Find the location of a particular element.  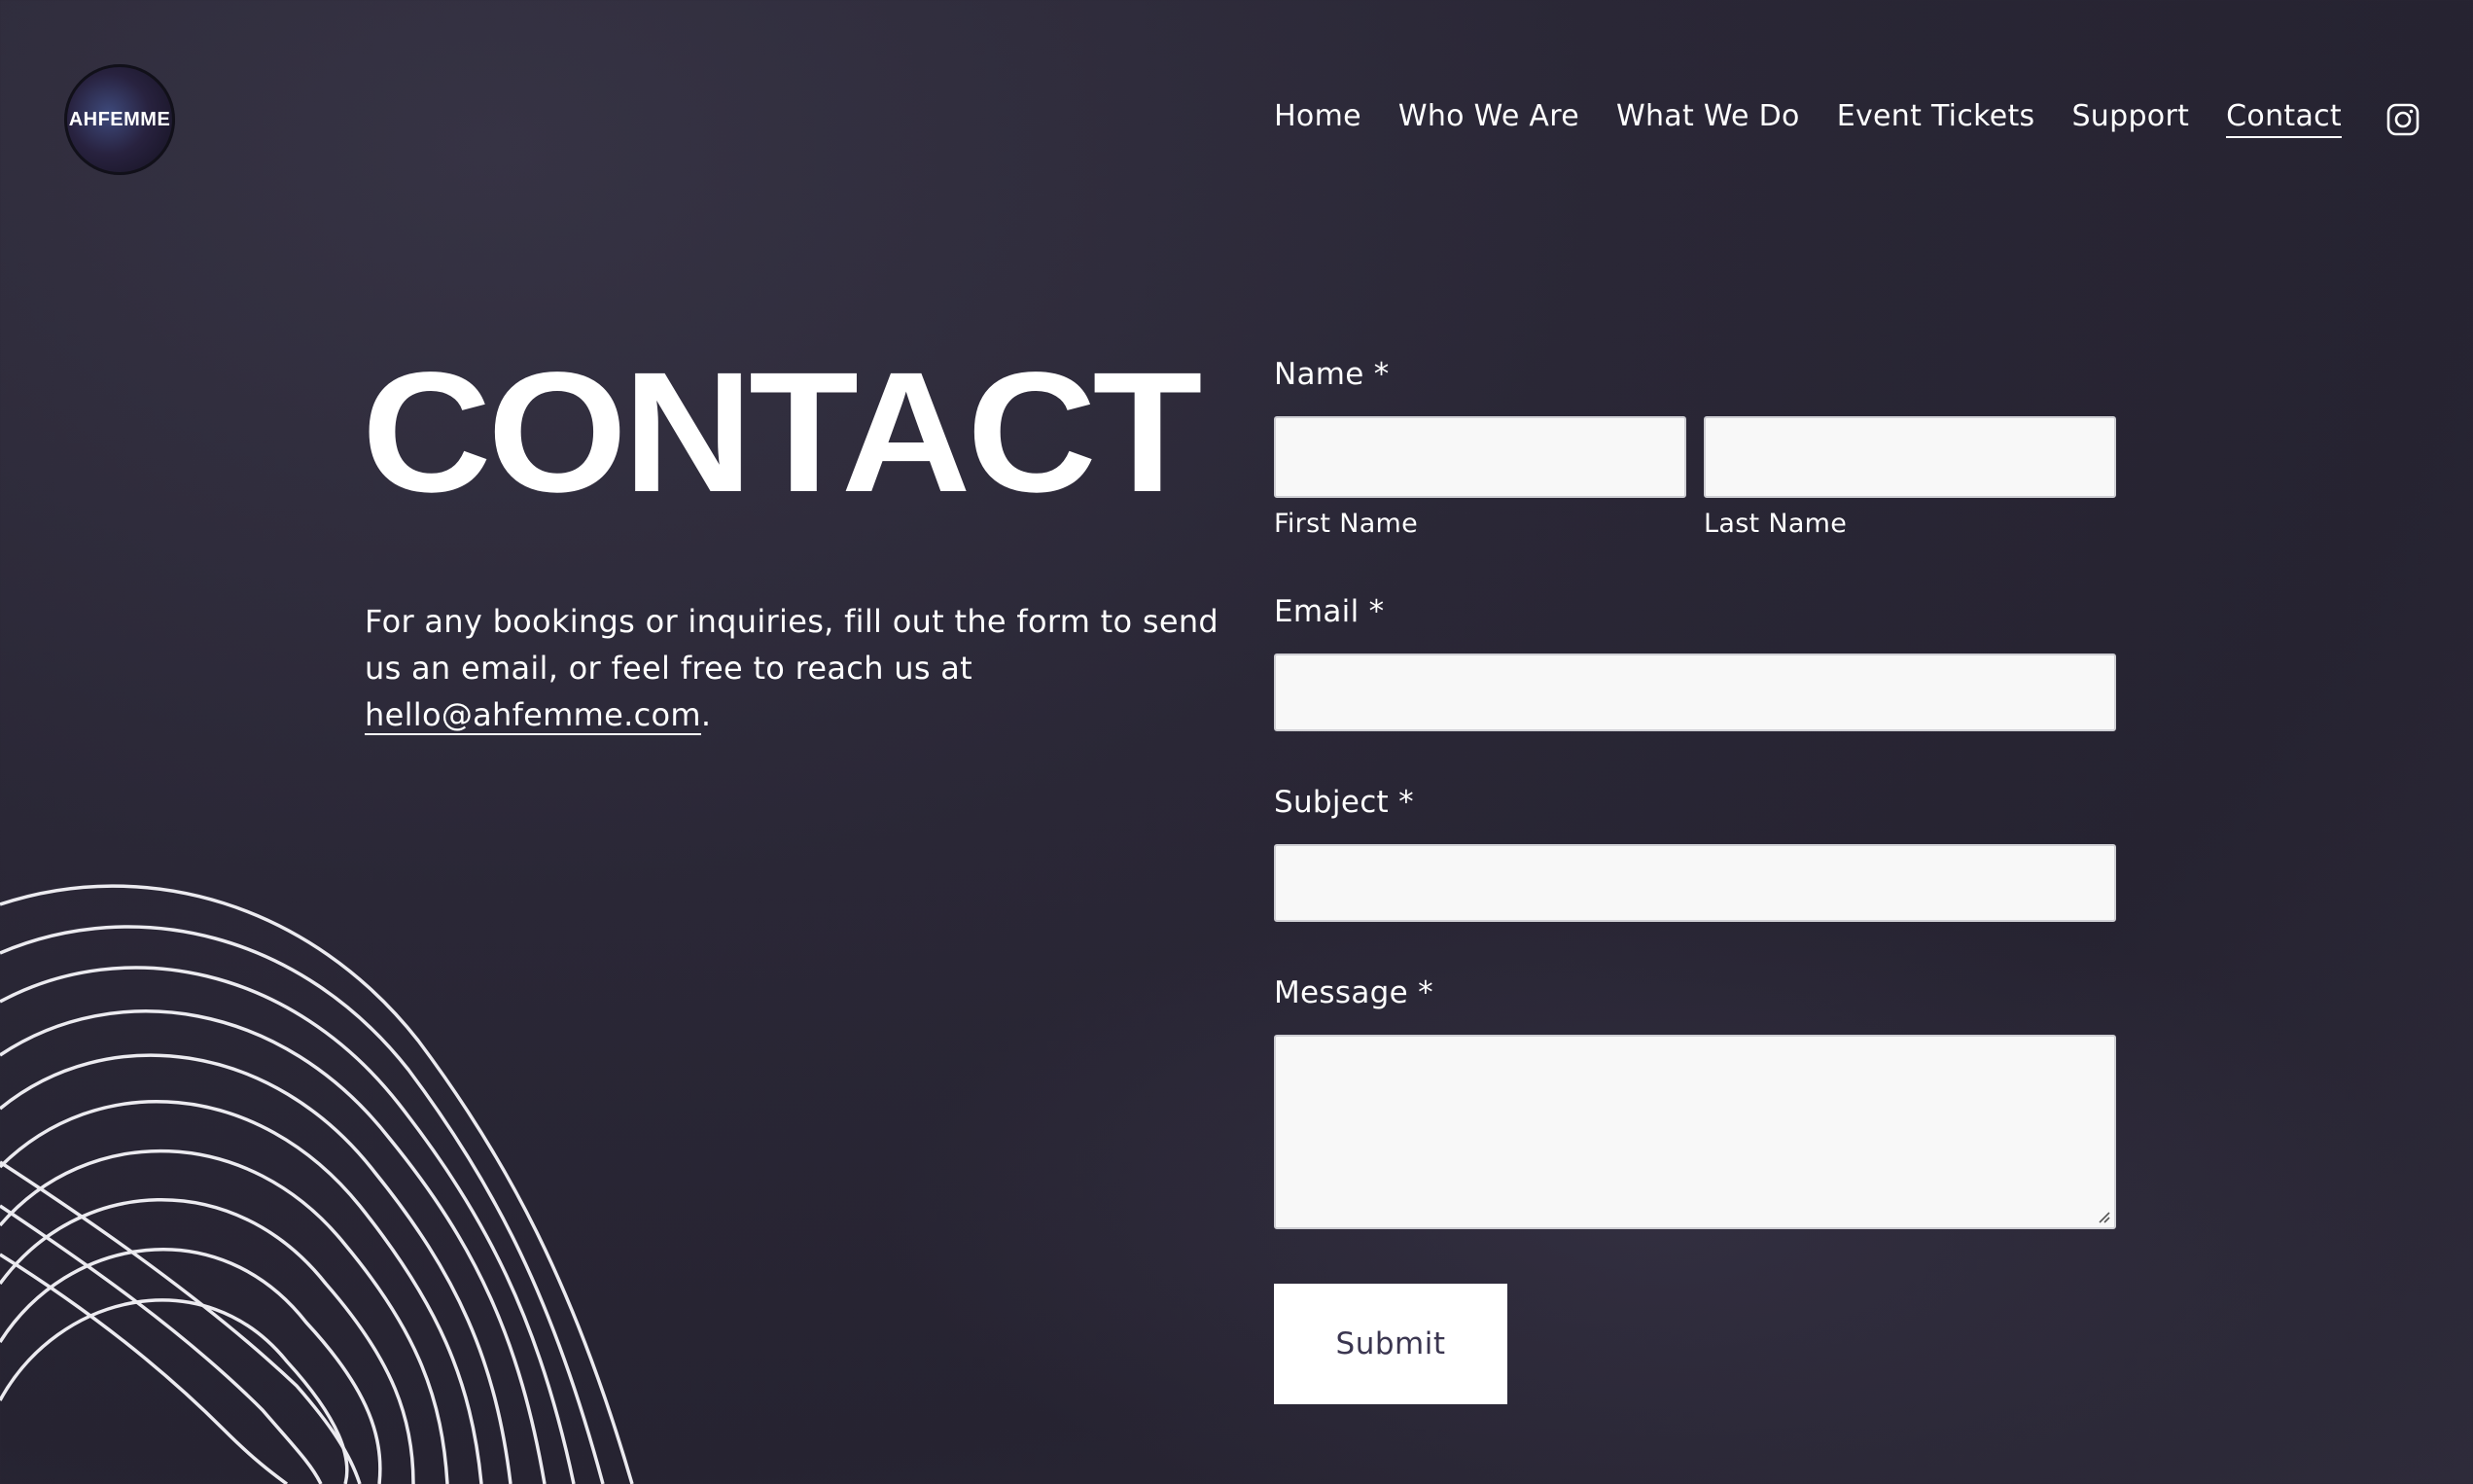

intro-suffix: . is located at coordinates (706, 715).